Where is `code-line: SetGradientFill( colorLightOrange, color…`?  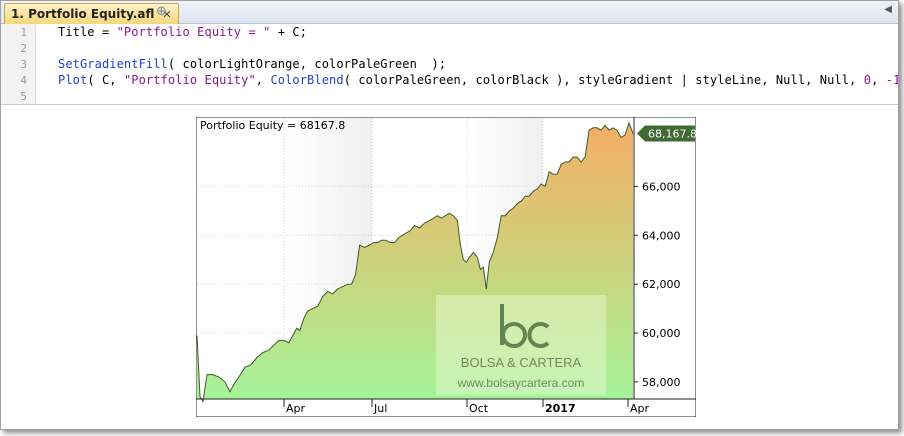 code-line: SetGradientFill( colorLightOrange, color… is located at coordinates (252, 64).